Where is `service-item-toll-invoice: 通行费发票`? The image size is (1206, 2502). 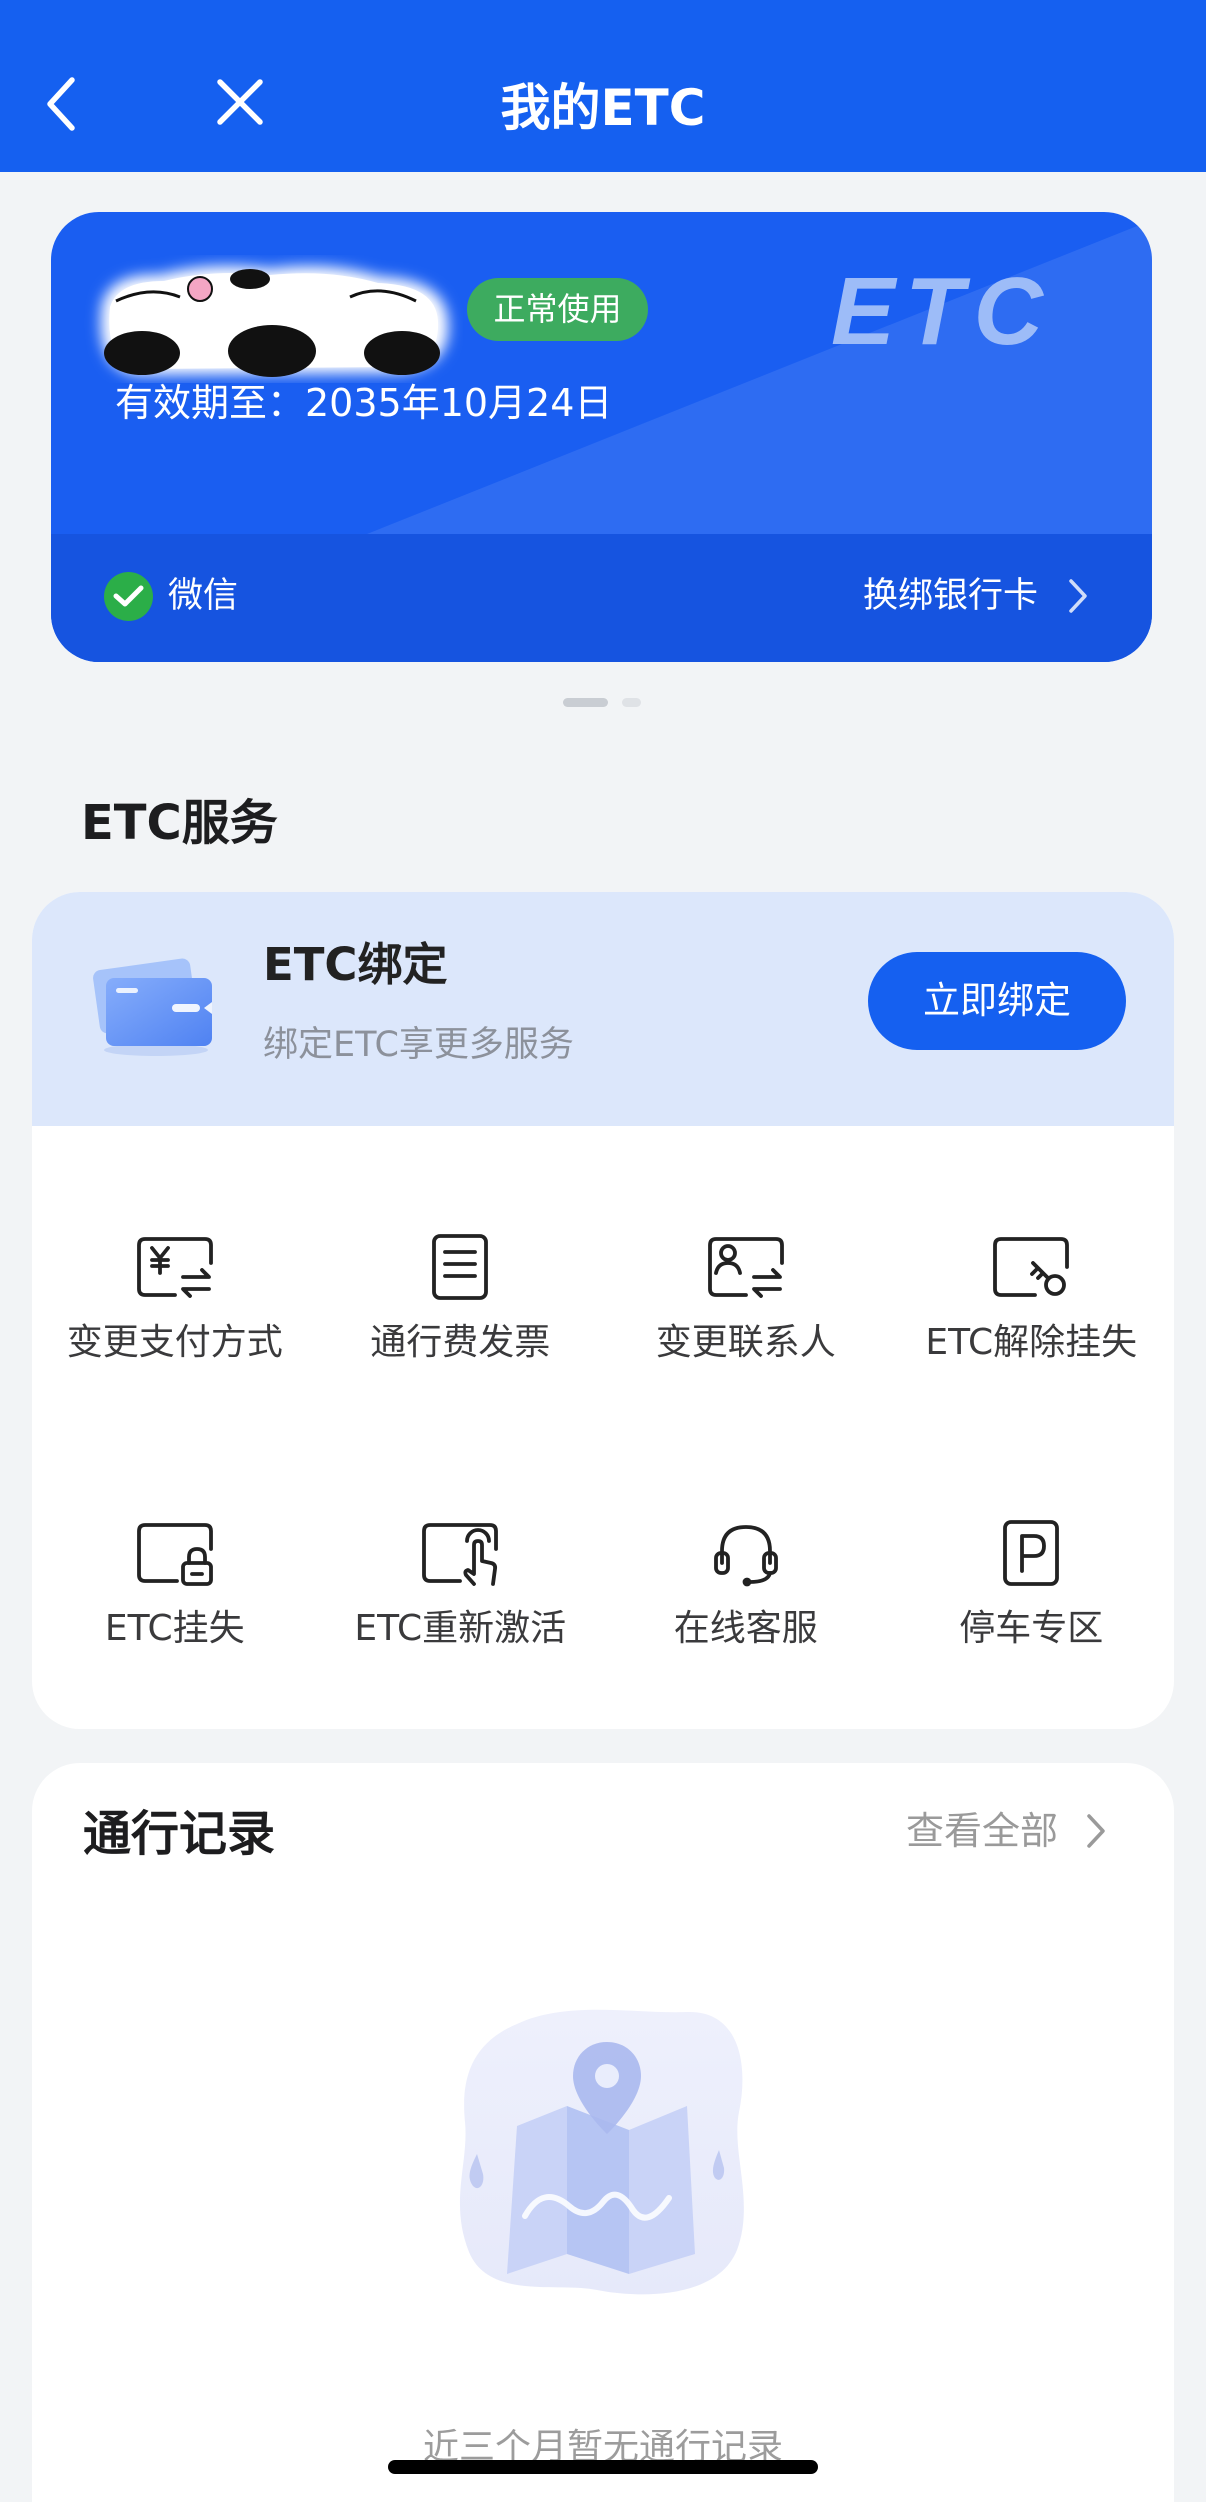 service-item-toll-invoice: 通行费发票 is located at coordinates (461, 1335).